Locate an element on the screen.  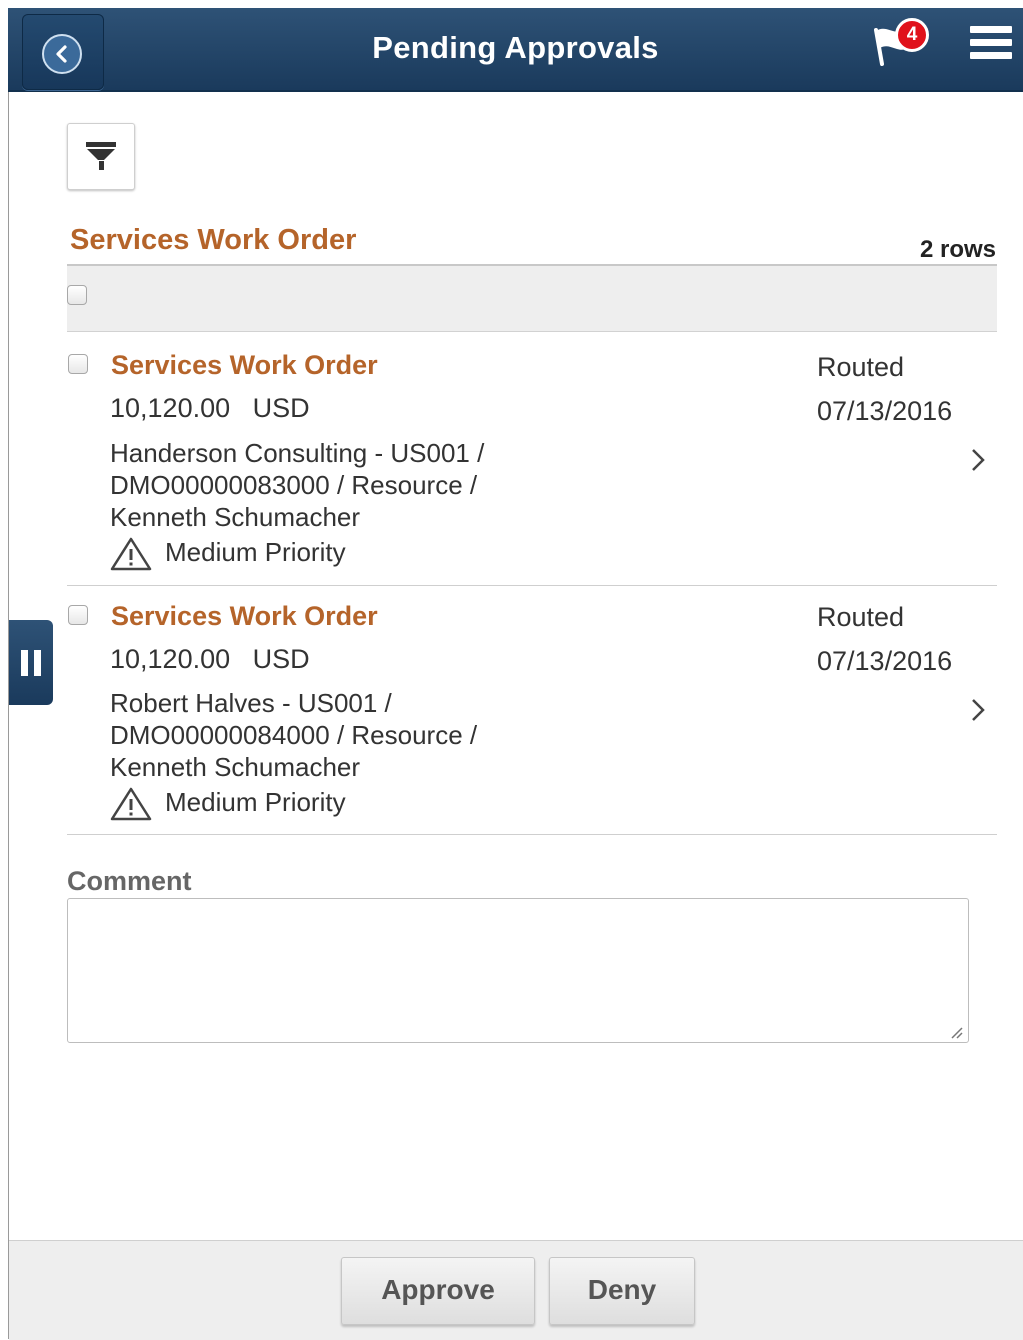
filter-funnel-icon is located at coordinates (101, 156).